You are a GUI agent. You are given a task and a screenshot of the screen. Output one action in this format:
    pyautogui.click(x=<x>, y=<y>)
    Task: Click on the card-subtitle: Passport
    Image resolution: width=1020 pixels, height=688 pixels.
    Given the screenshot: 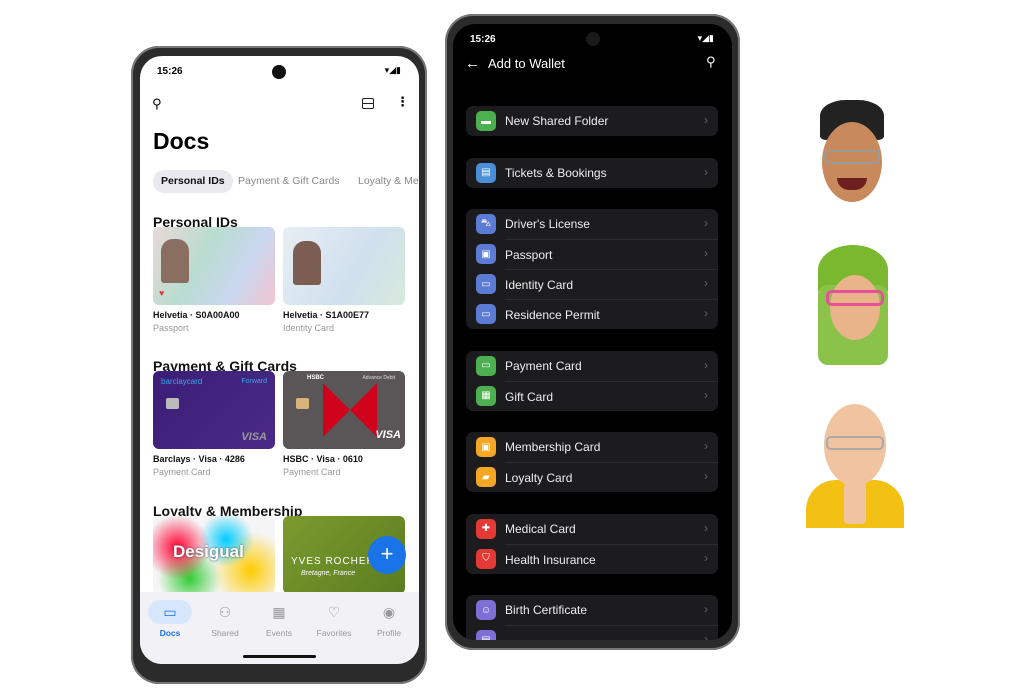 What is the action you would take?
    pyautogui.click(x=171, y=328)
    